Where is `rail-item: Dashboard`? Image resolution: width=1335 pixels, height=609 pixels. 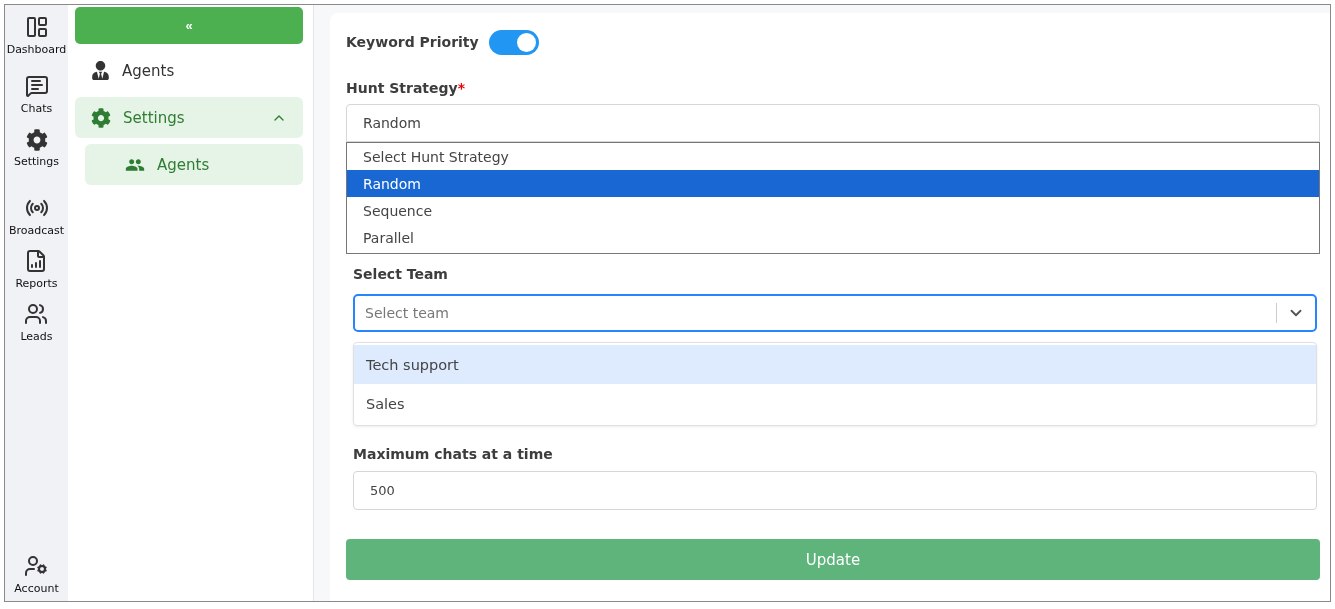
rail-item: Dashboard is located at coordinates (36, 35).